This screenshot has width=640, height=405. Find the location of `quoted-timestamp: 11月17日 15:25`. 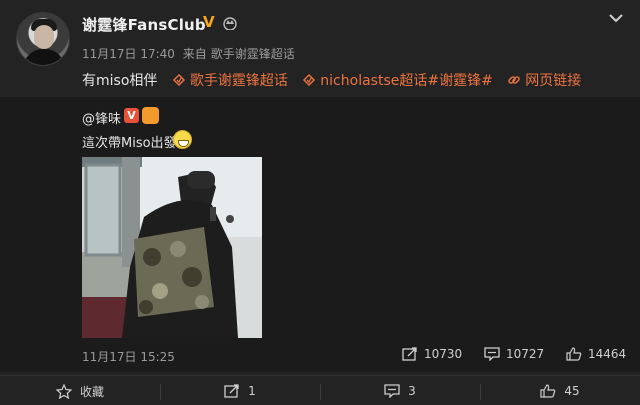

quoted-timestamp: 11月17日 15:25 is located at coordinates (128, 356).